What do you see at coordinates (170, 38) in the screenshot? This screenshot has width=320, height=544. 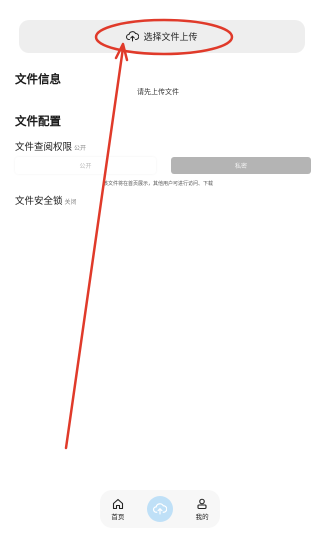 I see `upload-button-label: 选择文件上传` at bounding box center [170, 38].